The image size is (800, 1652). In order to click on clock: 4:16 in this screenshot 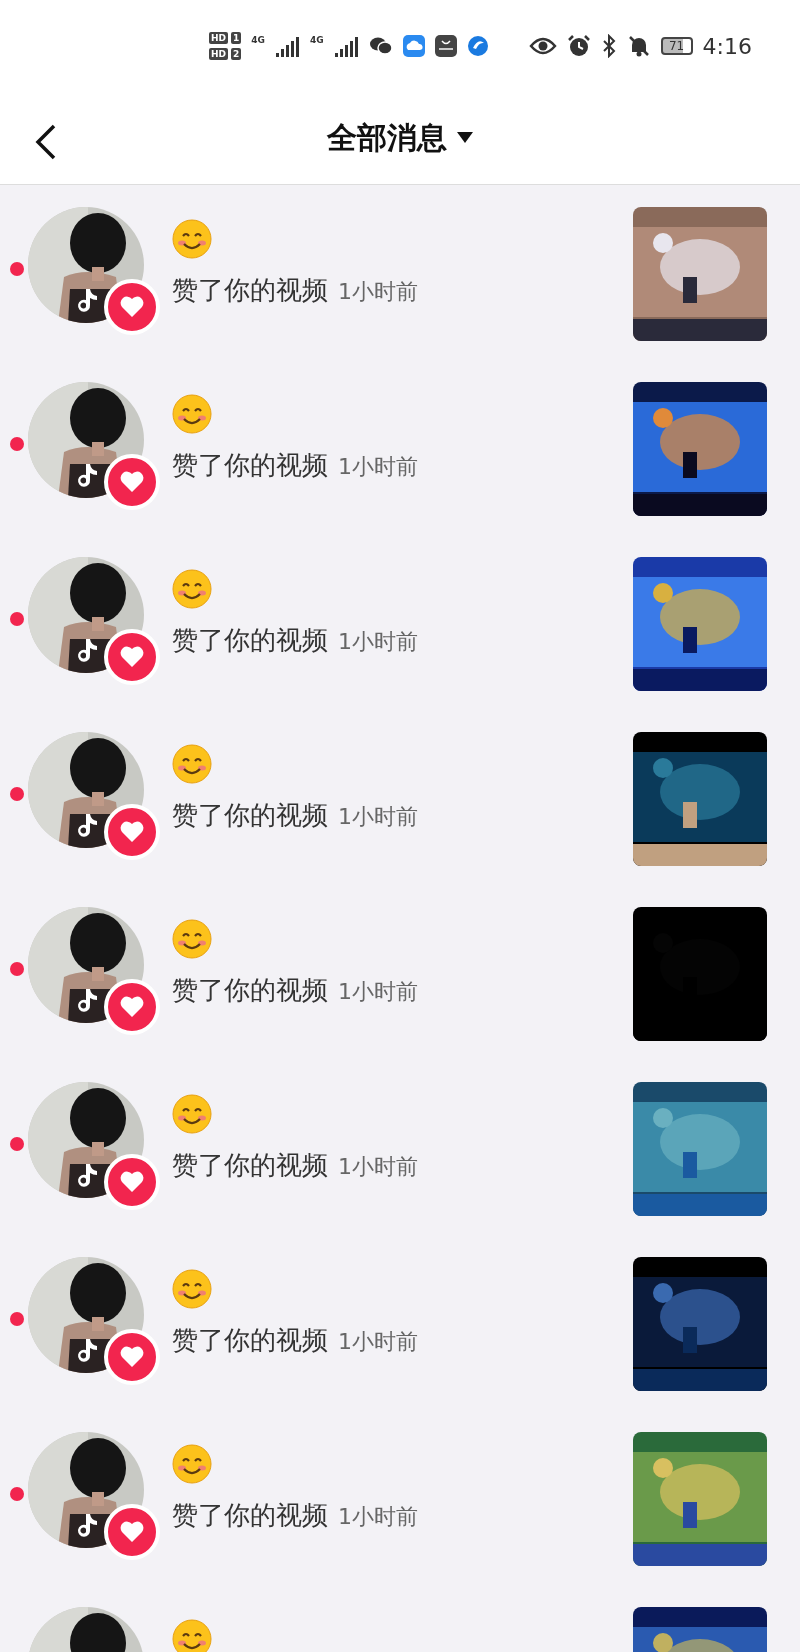, I will do `click(727, 46)`.